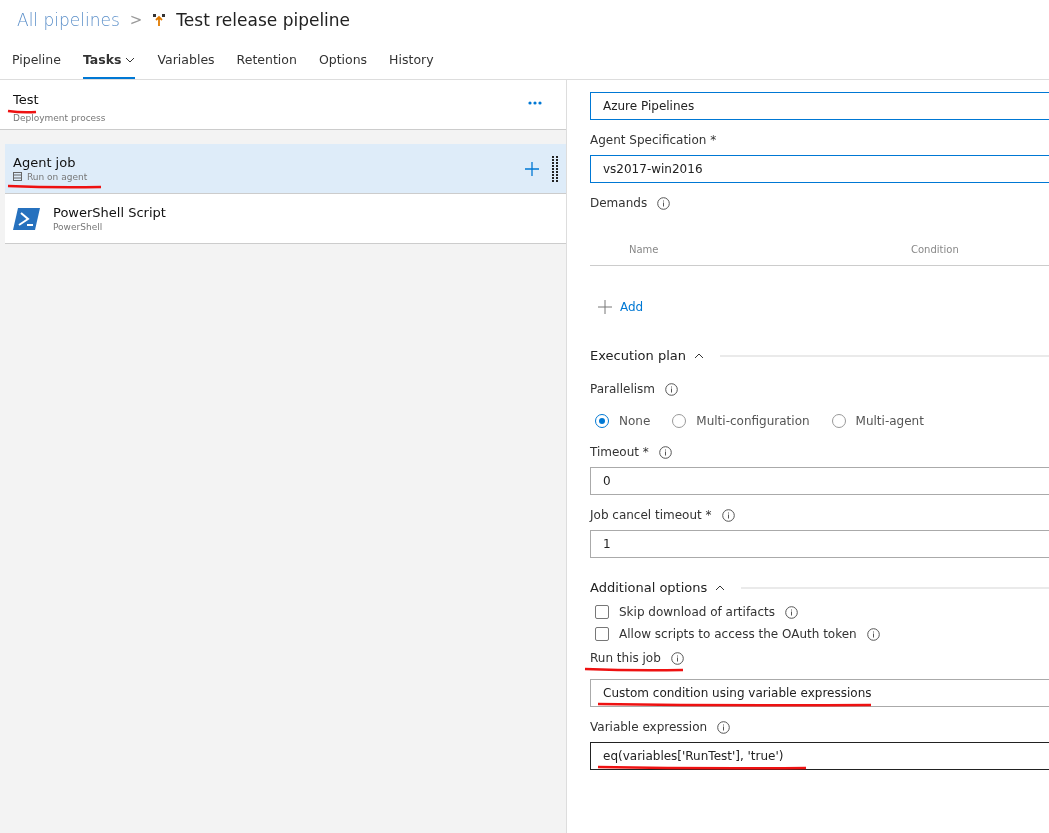 This screenshot has height=833, width=1049. Describe the element at coordinates (622, 389) in the screenshot. I see `field-label: Parallelism` at that location.